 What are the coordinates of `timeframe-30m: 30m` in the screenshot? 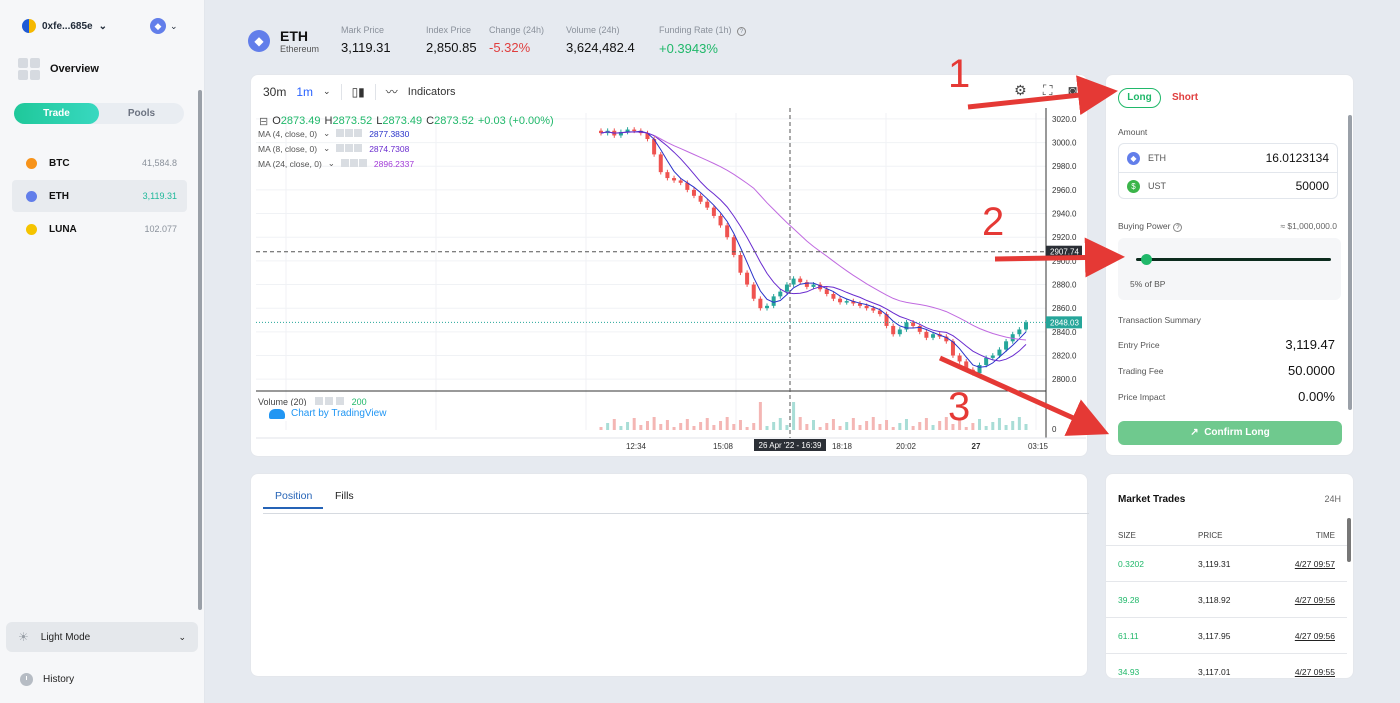 It's located at (274, 92).